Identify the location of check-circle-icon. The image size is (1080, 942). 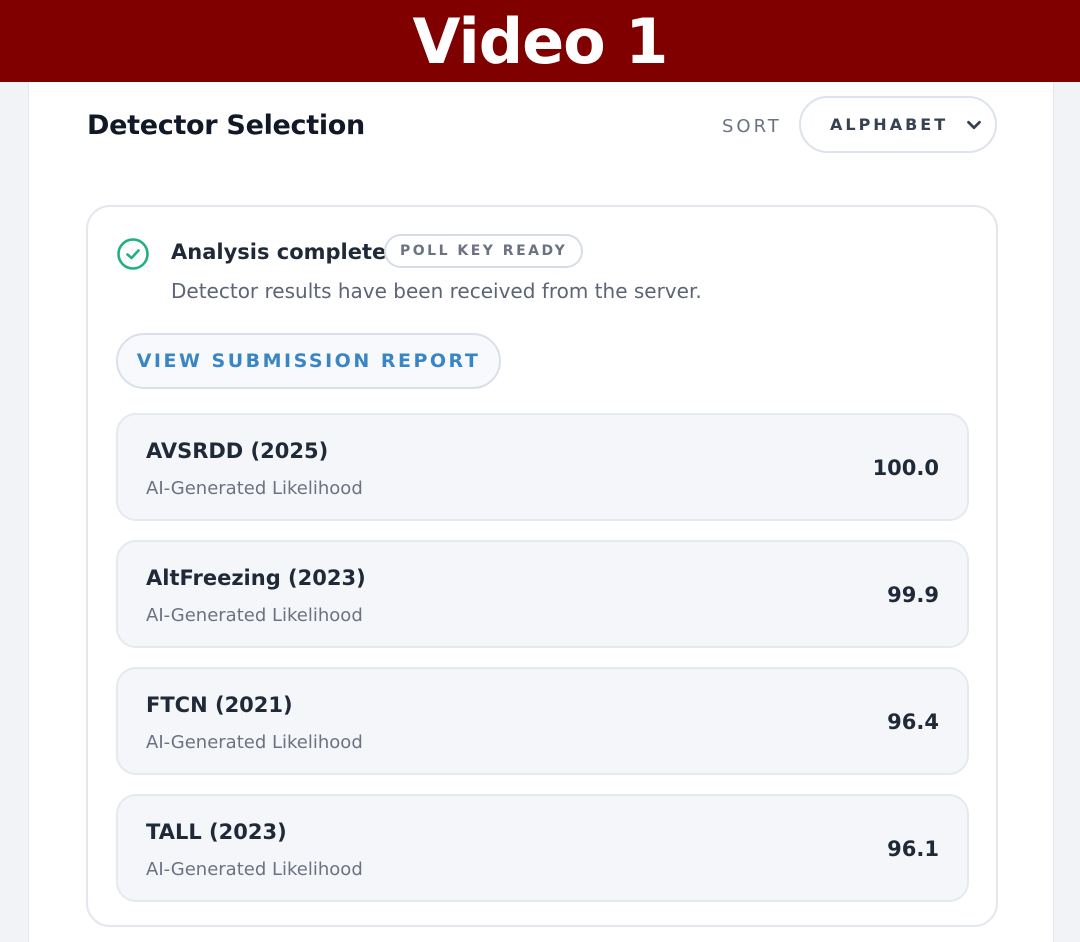
(133, 254).